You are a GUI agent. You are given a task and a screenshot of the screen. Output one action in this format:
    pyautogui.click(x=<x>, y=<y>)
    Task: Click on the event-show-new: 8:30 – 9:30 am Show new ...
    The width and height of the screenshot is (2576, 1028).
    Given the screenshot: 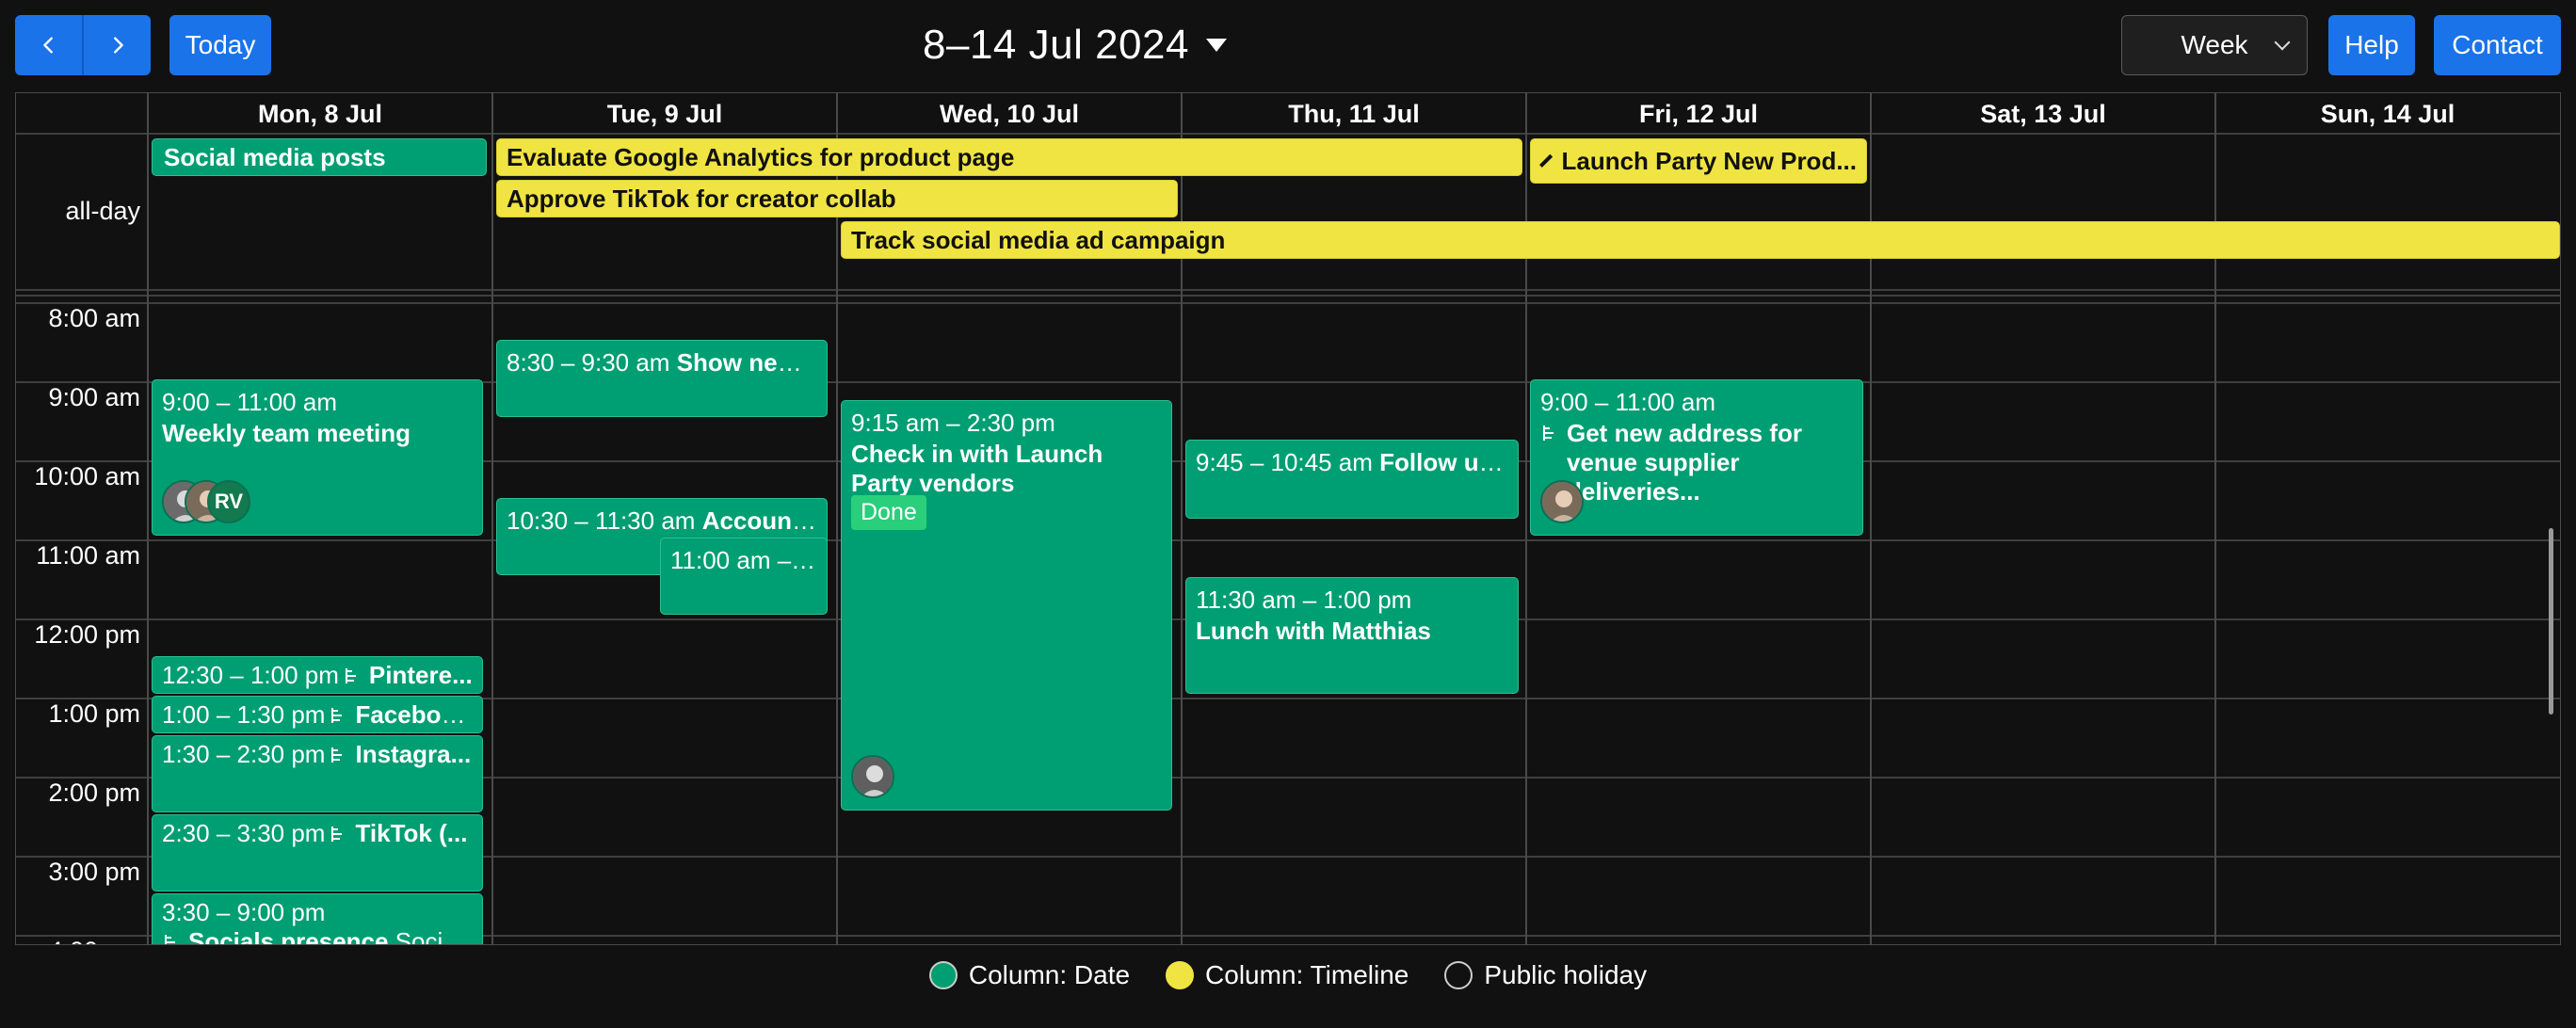 What is the action you would take?
    pyautogui.click(x=662, y=378)
    